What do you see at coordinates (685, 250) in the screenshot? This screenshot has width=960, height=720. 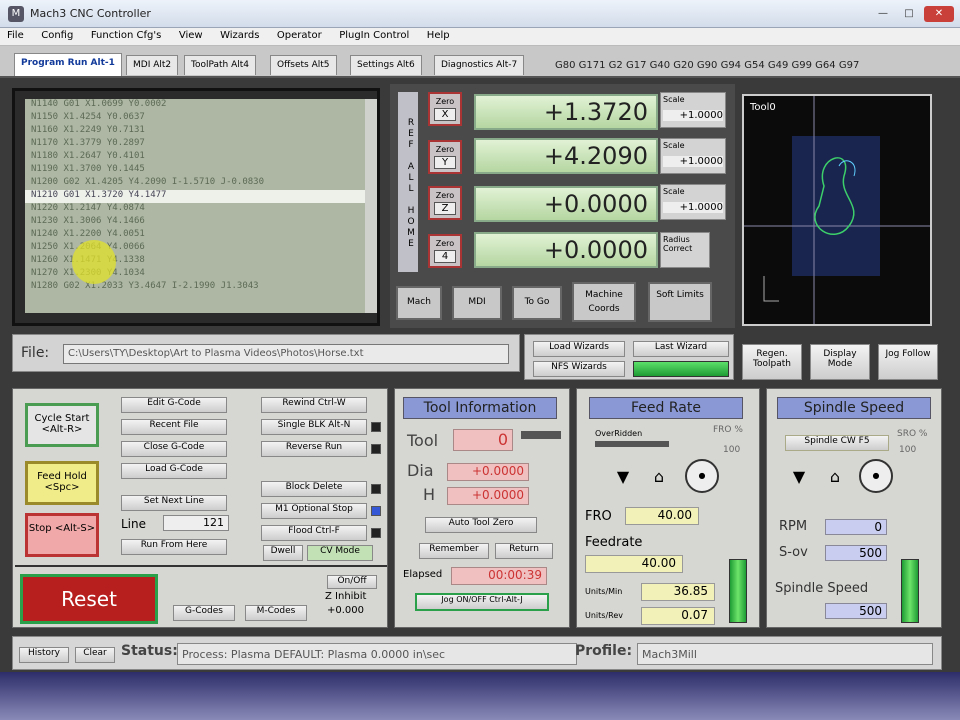 I see `radius-correct-button: Radius Correct` at bounding box center [685, 250].